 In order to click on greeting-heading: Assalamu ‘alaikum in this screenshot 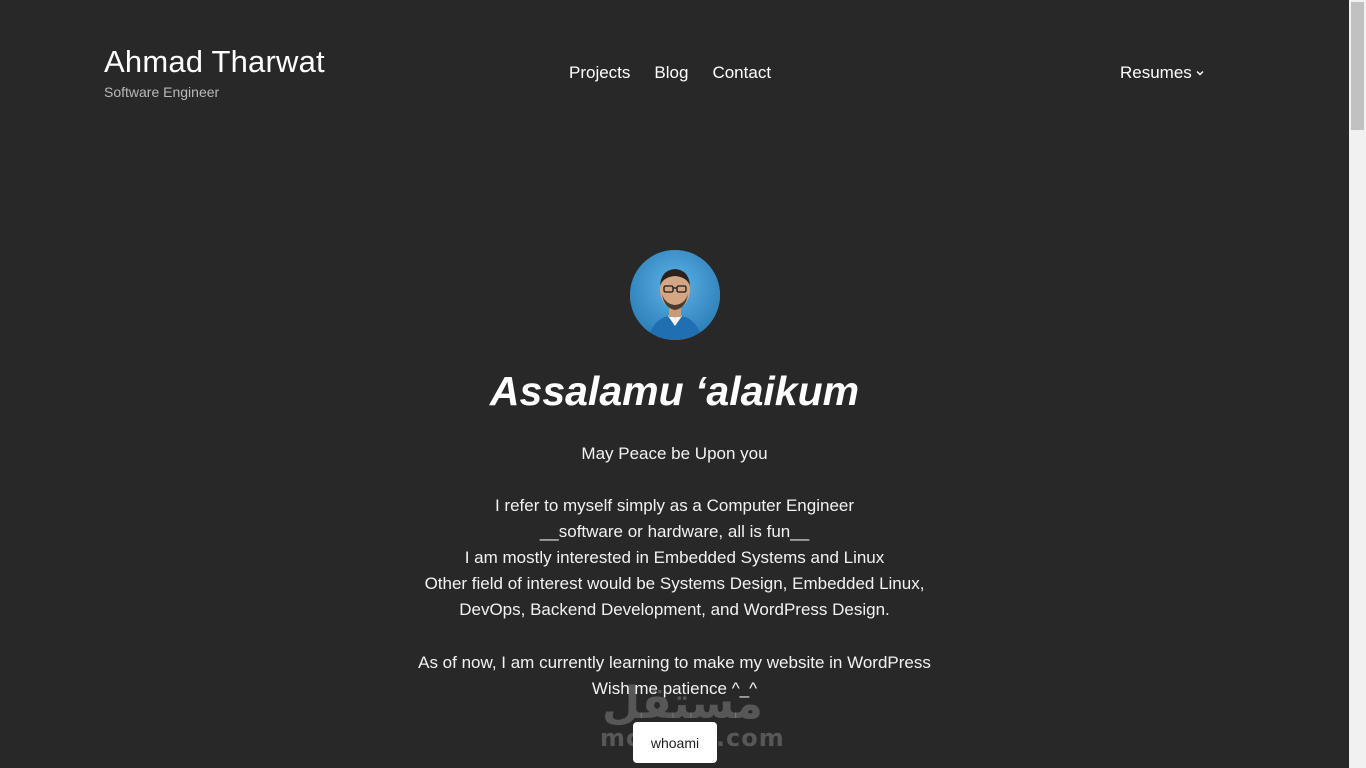, I will do `click(674, 391)`.